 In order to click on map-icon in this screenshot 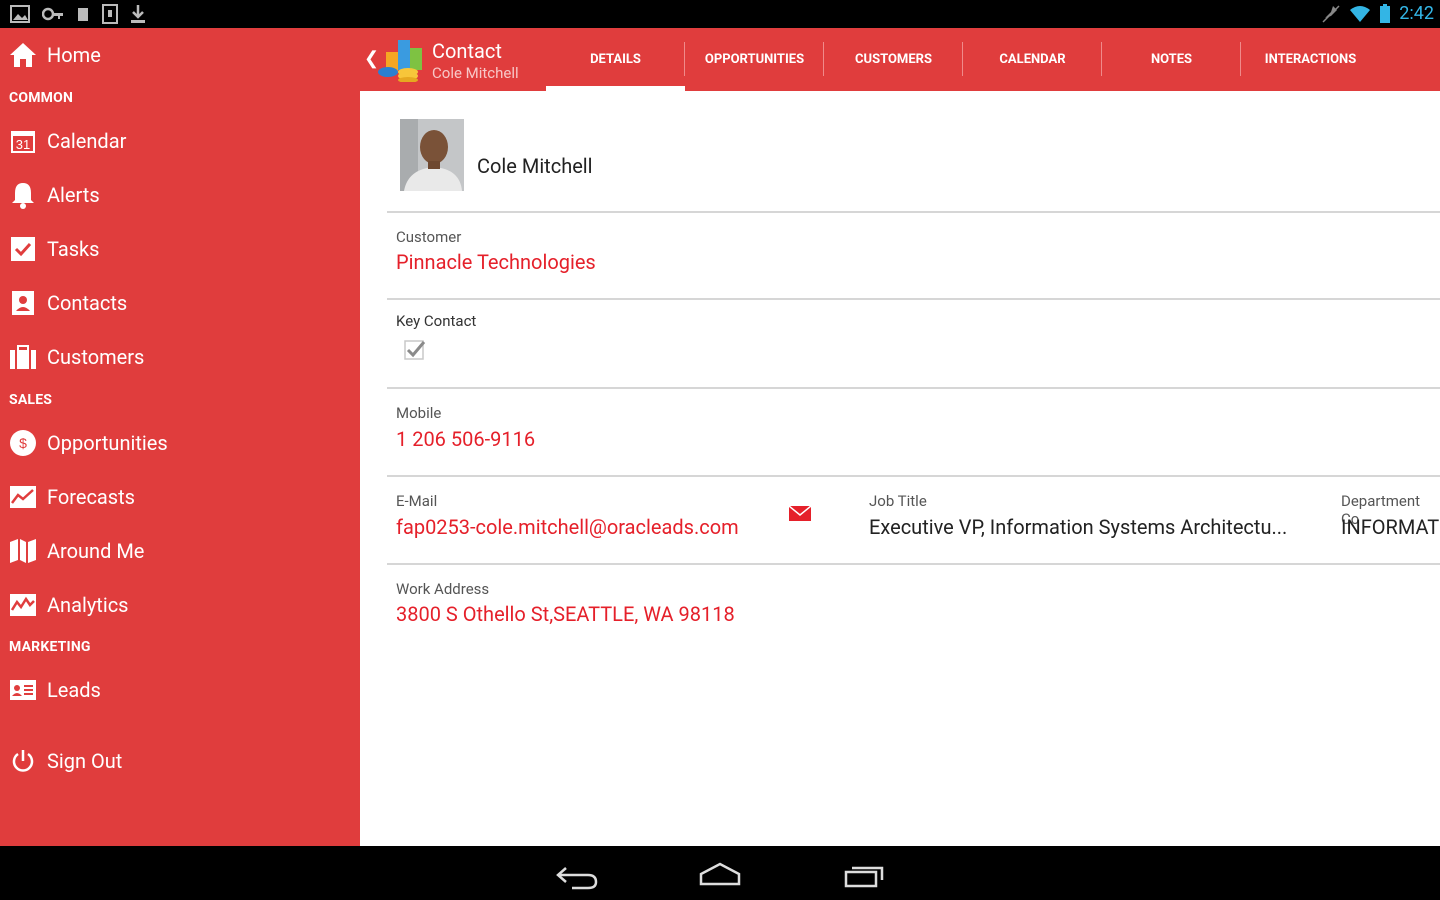, I will do `click(23, 551)`.